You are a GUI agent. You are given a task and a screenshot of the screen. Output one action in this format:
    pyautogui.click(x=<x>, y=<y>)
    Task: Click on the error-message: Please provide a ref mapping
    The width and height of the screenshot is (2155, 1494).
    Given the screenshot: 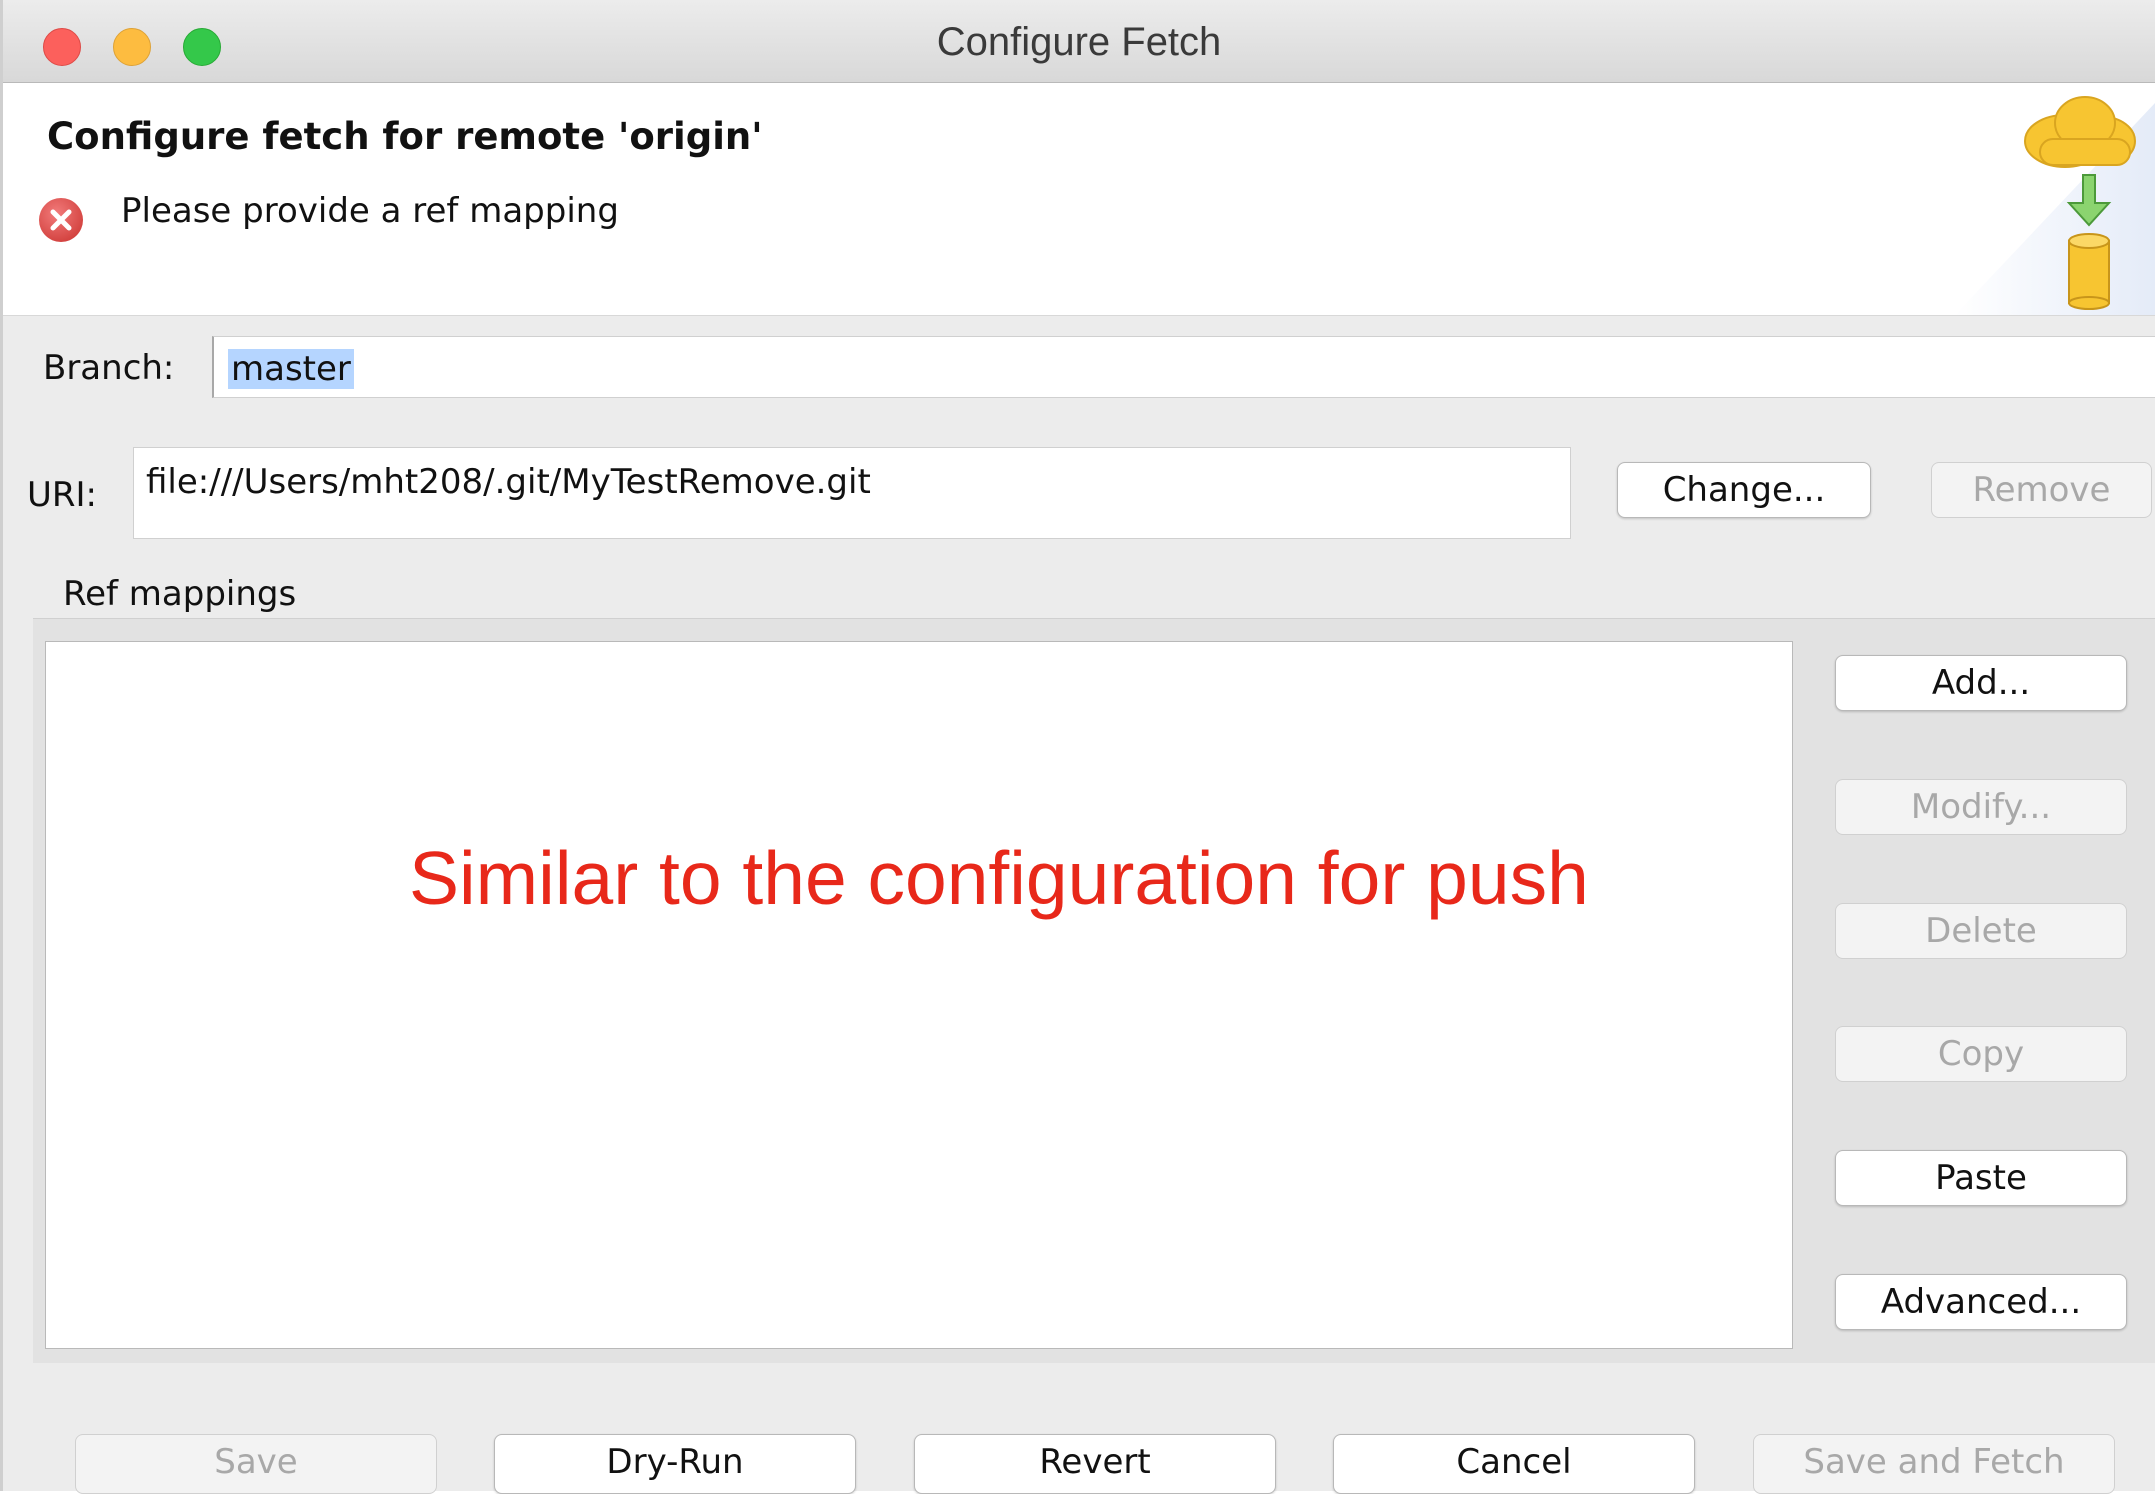 What is the action you would take?
    pyautogui.click(x=370, y=211)
    